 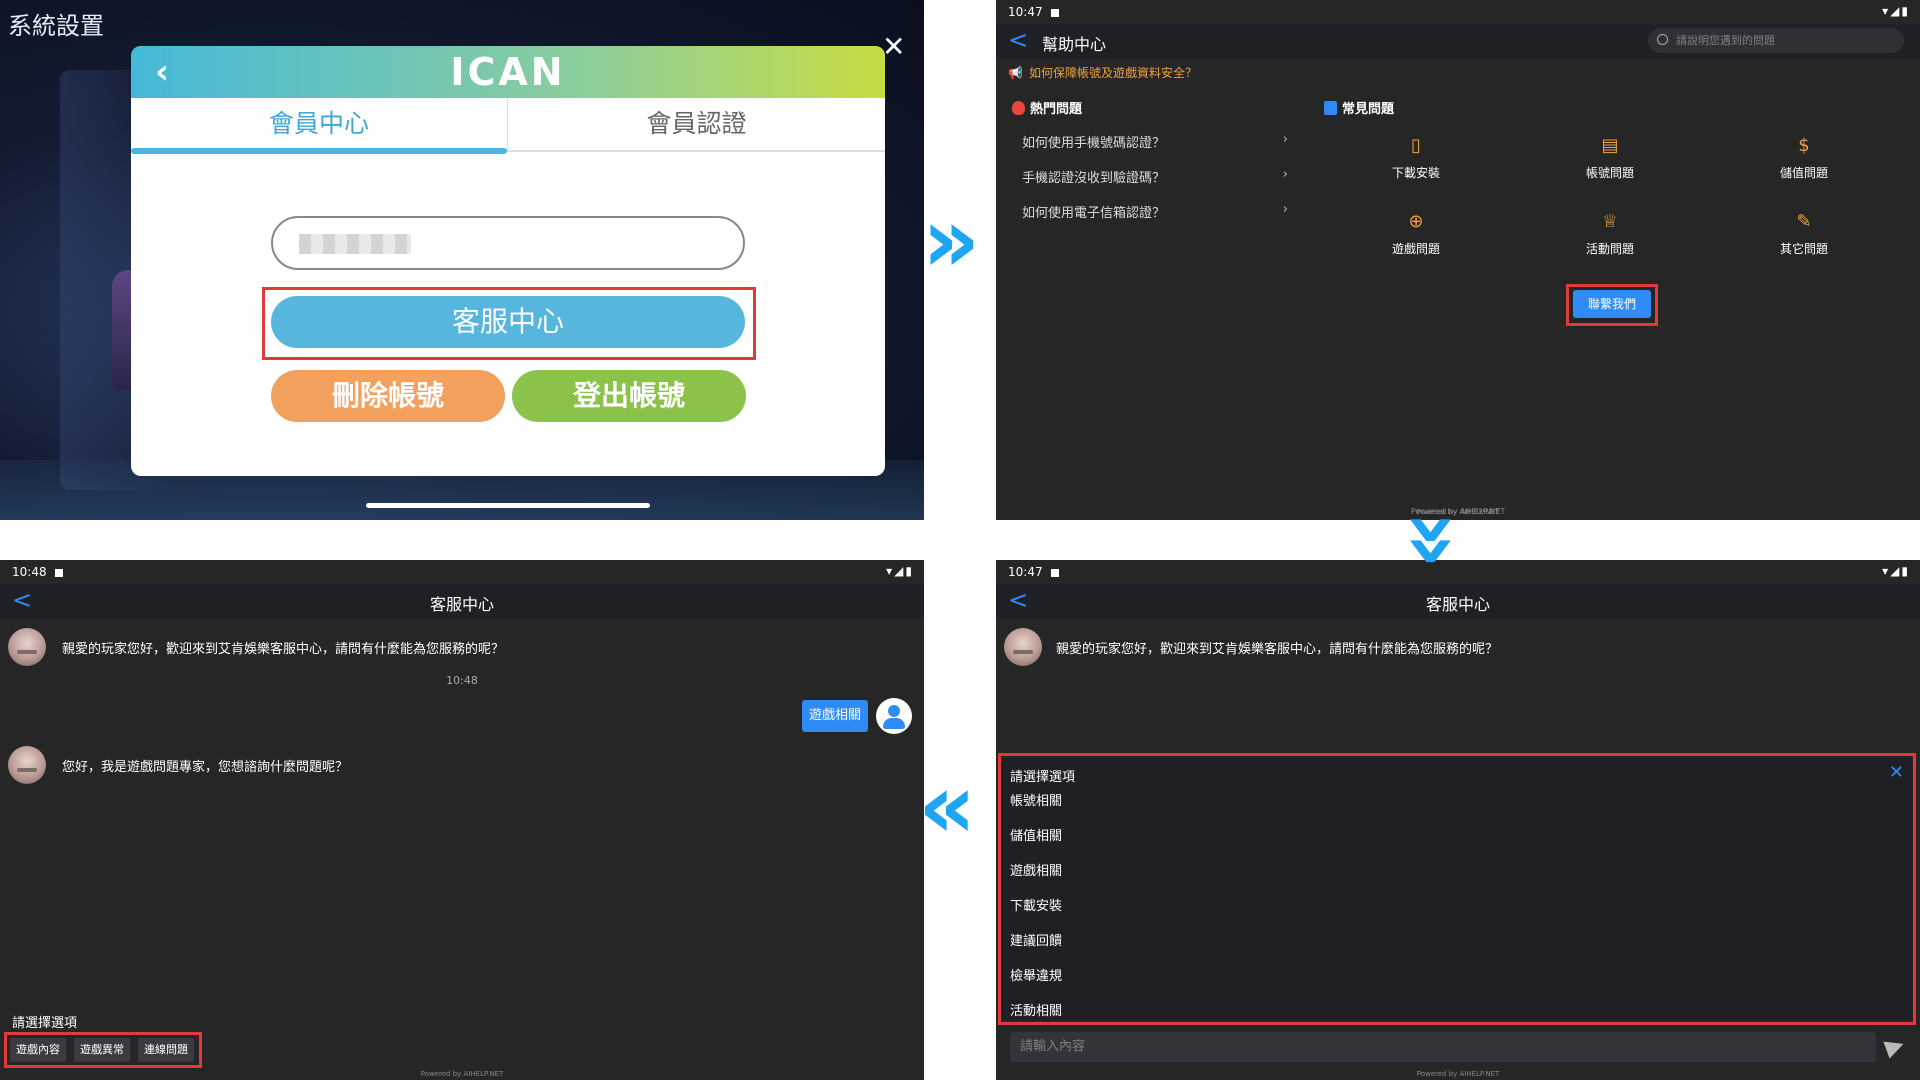 I want to click on ican-logo: ICAN, so click(x=508, y=72).